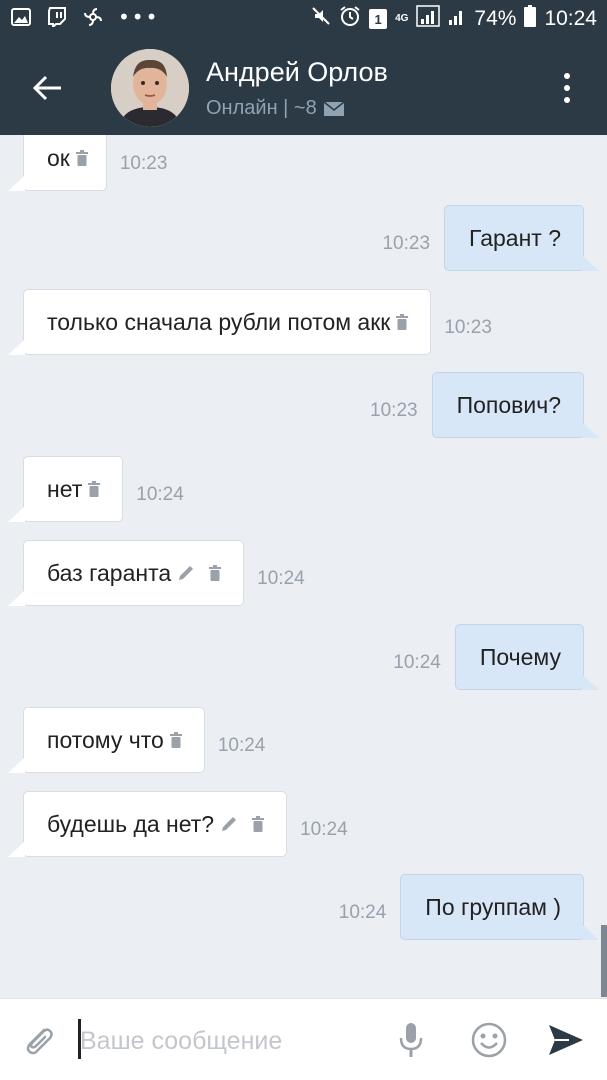  Describe the element at coordinates (93, 17) in the screenshot. I see `pinwheel-icon` at that location.